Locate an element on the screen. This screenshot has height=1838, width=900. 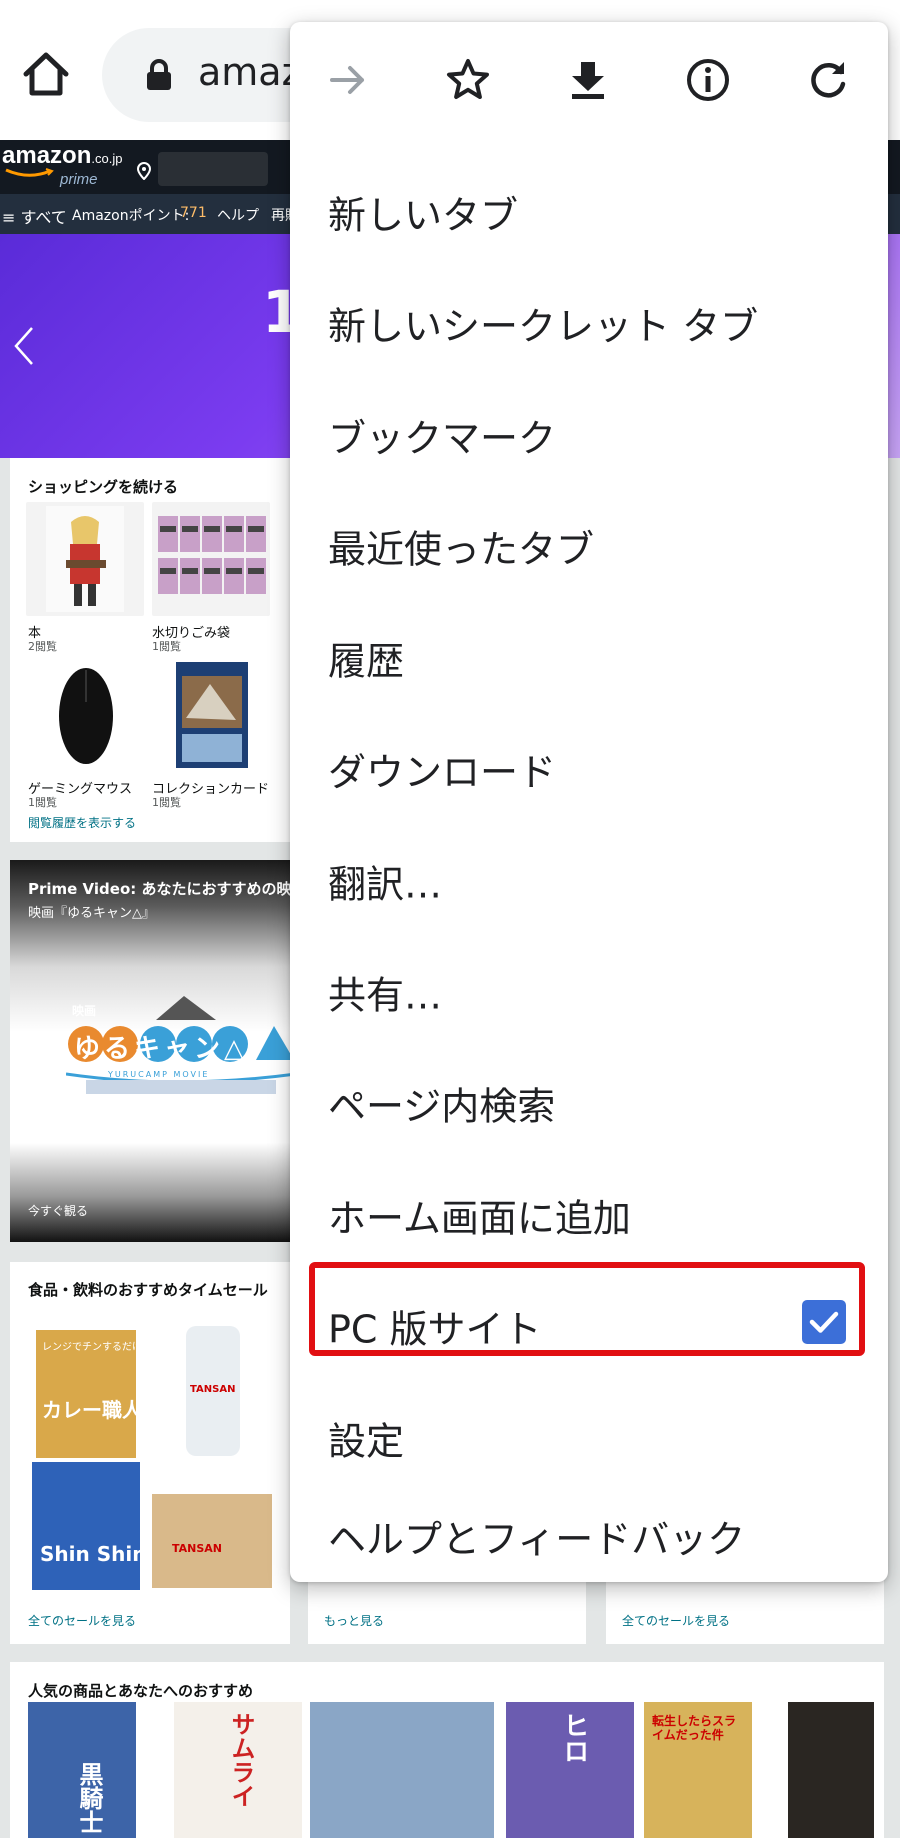
book-title-text: ヒロ is located at coordinates (574, 1738).